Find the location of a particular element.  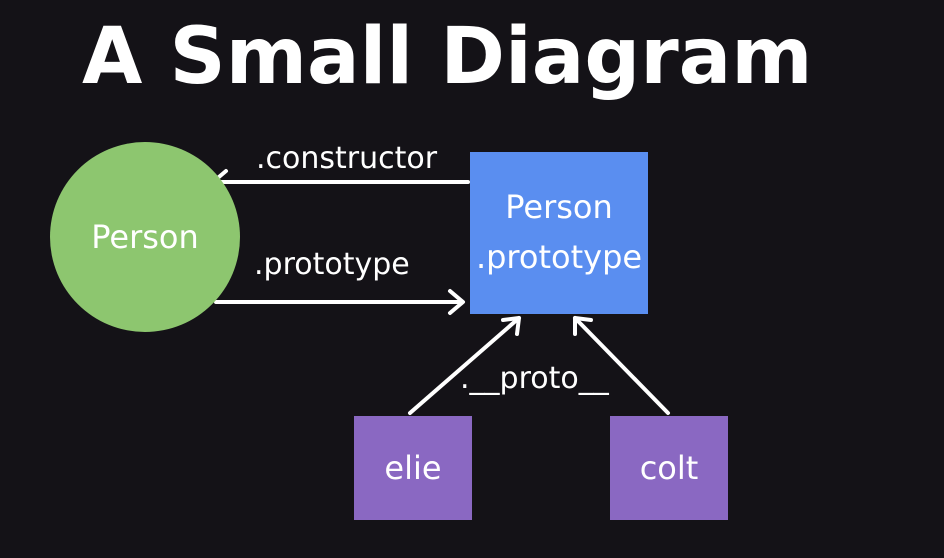

person-prototype-node: Person .prototype is located at coordinates (559, 233).